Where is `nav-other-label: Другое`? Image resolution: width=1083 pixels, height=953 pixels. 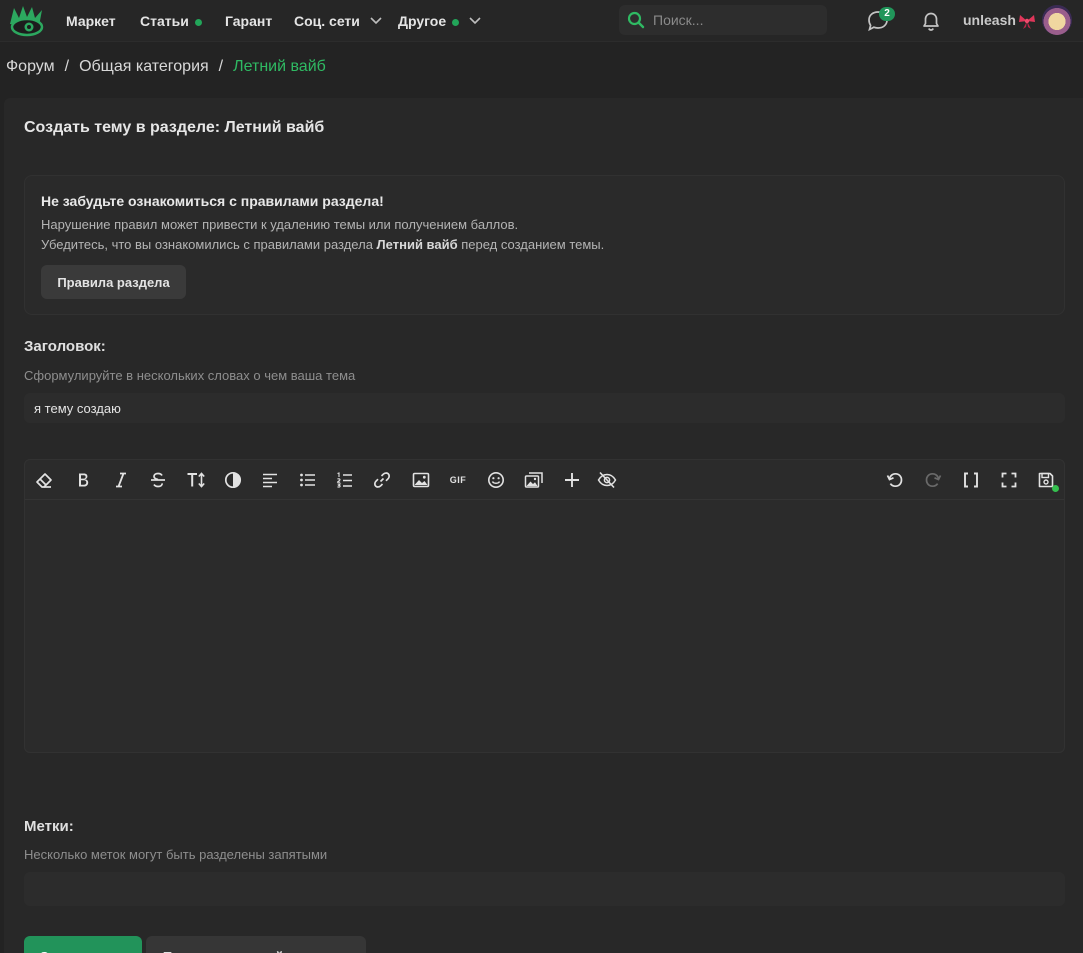 nav-other-label: Другое is located at coordinates (422, 21).